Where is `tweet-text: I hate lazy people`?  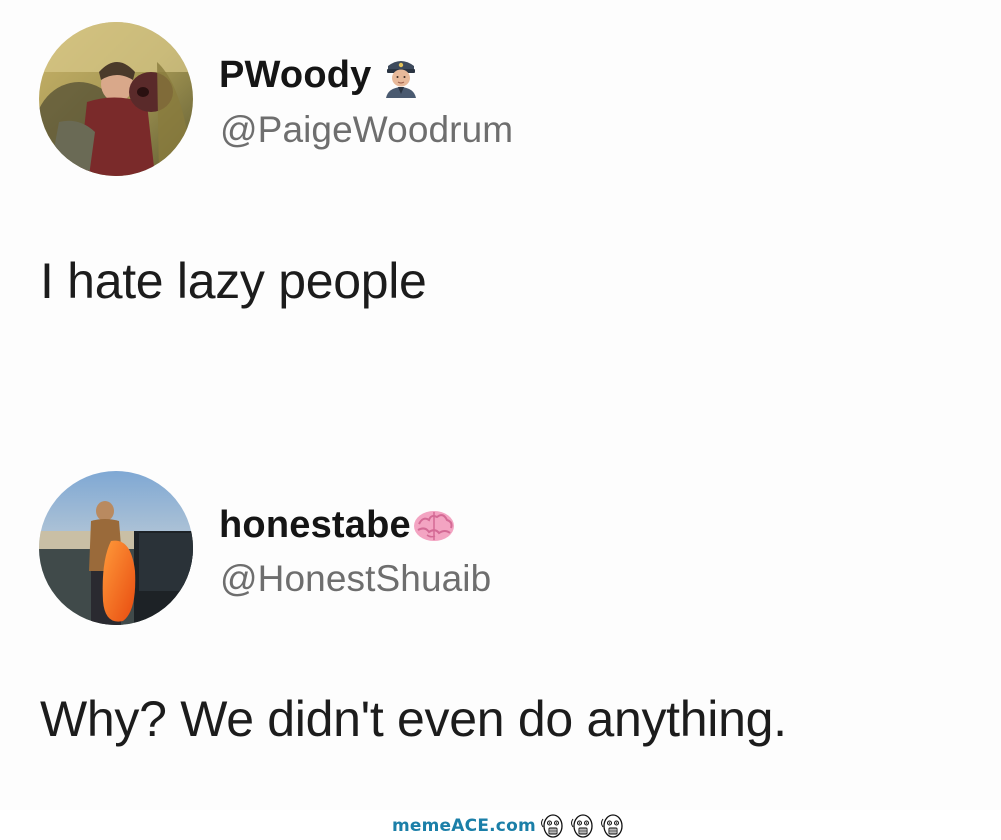
tweet-text: I hate lazy people is located at coordinates (233, 281).